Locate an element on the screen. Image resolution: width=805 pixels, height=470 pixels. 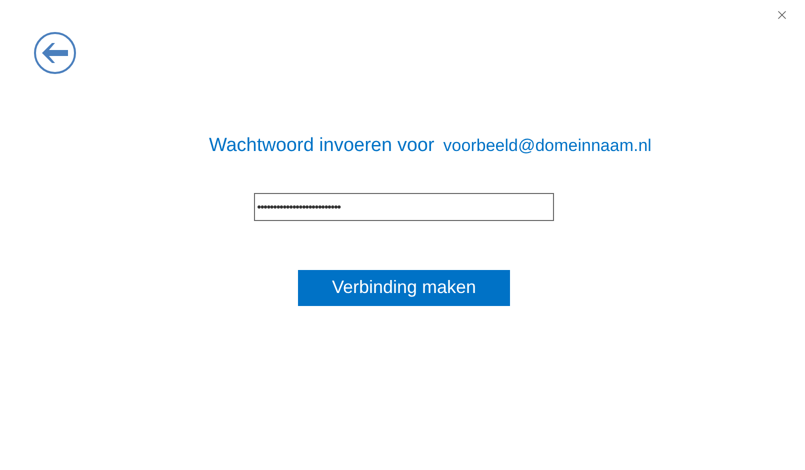
password-prompt: Wachtwoord invoeren voor is located at coordinates (321, 146).